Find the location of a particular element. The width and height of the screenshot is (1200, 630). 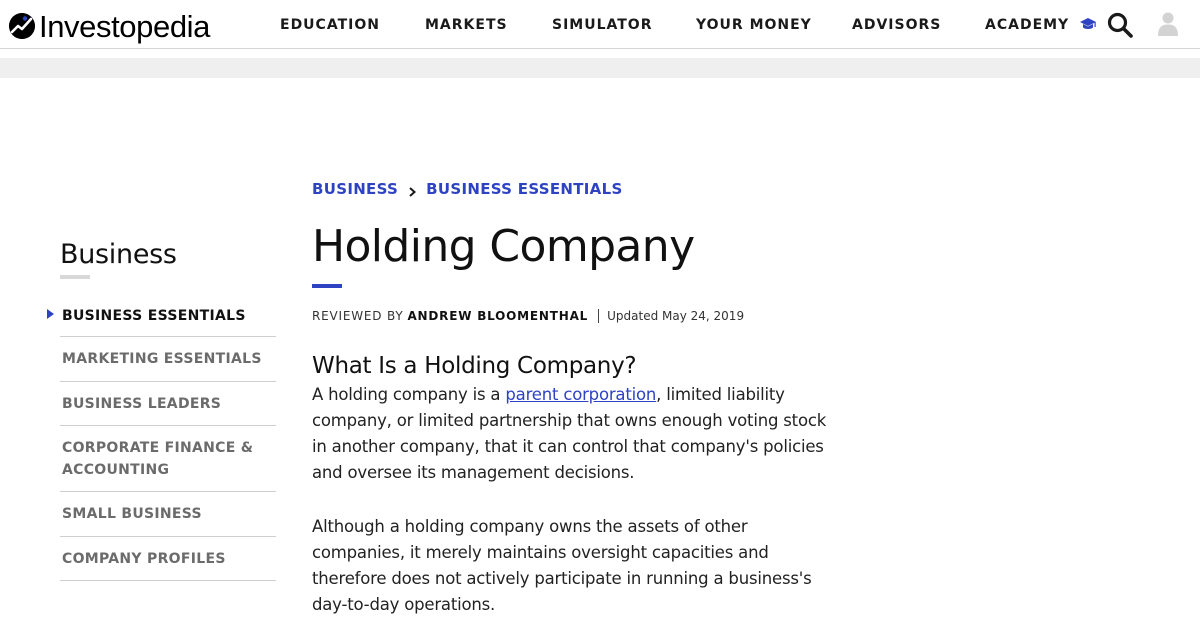

sidebar-item-business-leaders: BUSINESS LEADERS is located at coordinates (168, 404).